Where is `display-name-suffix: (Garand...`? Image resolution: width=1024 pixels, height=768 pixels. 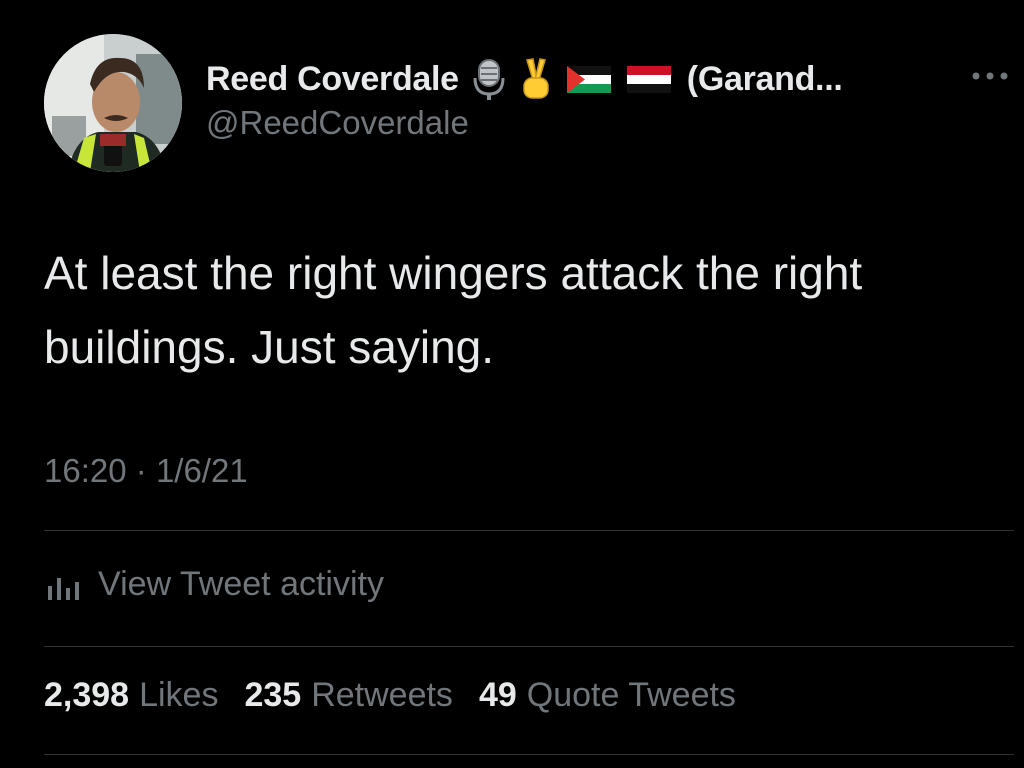 display-name-suffix: (Garand... is located at coordinates (765, 79).